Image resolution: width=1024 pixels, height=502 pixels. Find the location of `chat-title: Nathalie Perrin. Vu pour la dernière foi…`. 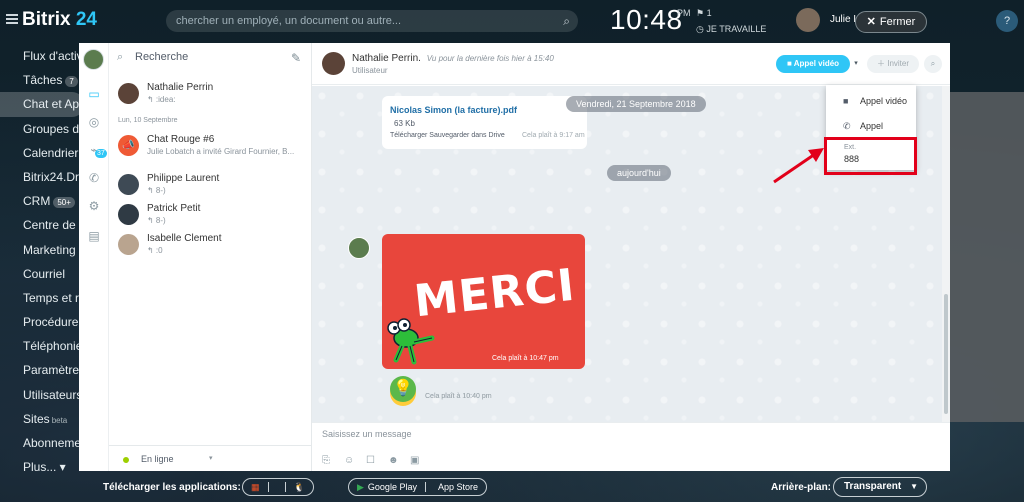

chat-title: Nathalie Perrin. Vu pour la dernière foi… is located at coordinates (453, 58).